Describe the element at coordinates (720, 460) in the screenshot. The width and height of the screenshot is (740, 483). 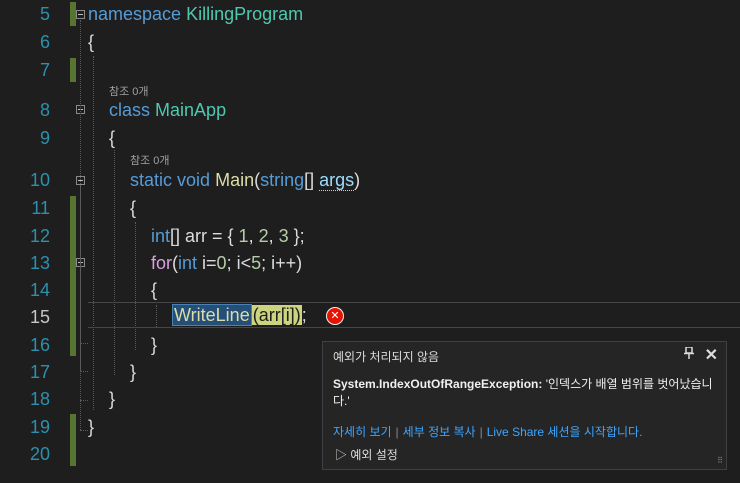
I see `resize-grip-icon: ⠿` at that location.